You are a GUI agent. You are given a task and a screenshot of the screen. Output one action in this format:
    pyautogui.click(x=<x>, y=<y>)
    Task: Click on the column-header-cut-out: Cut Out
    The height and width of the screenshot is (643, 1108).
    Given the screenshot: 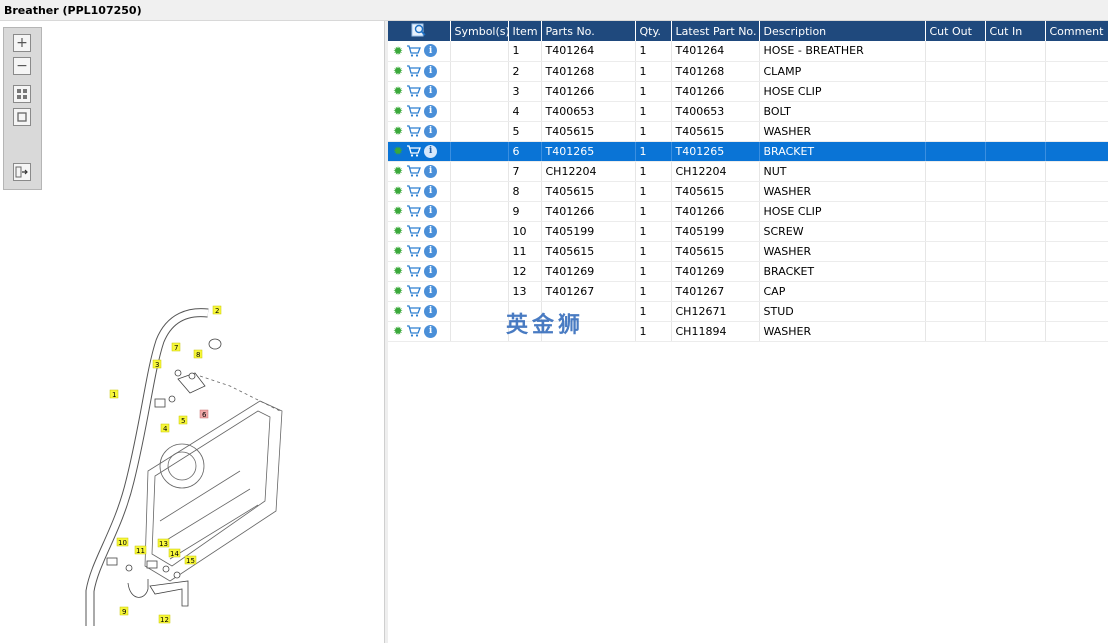 What is the action you would take?
    pyautogui.click(x=955, y=31)
    